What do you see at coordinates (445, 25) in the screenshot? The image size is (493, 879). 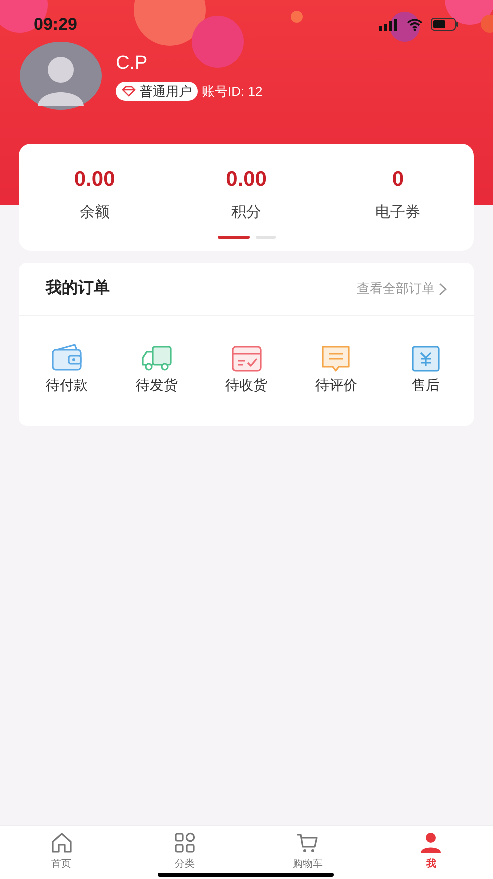 I see `battery-icon` at bounding box center [445, 25].